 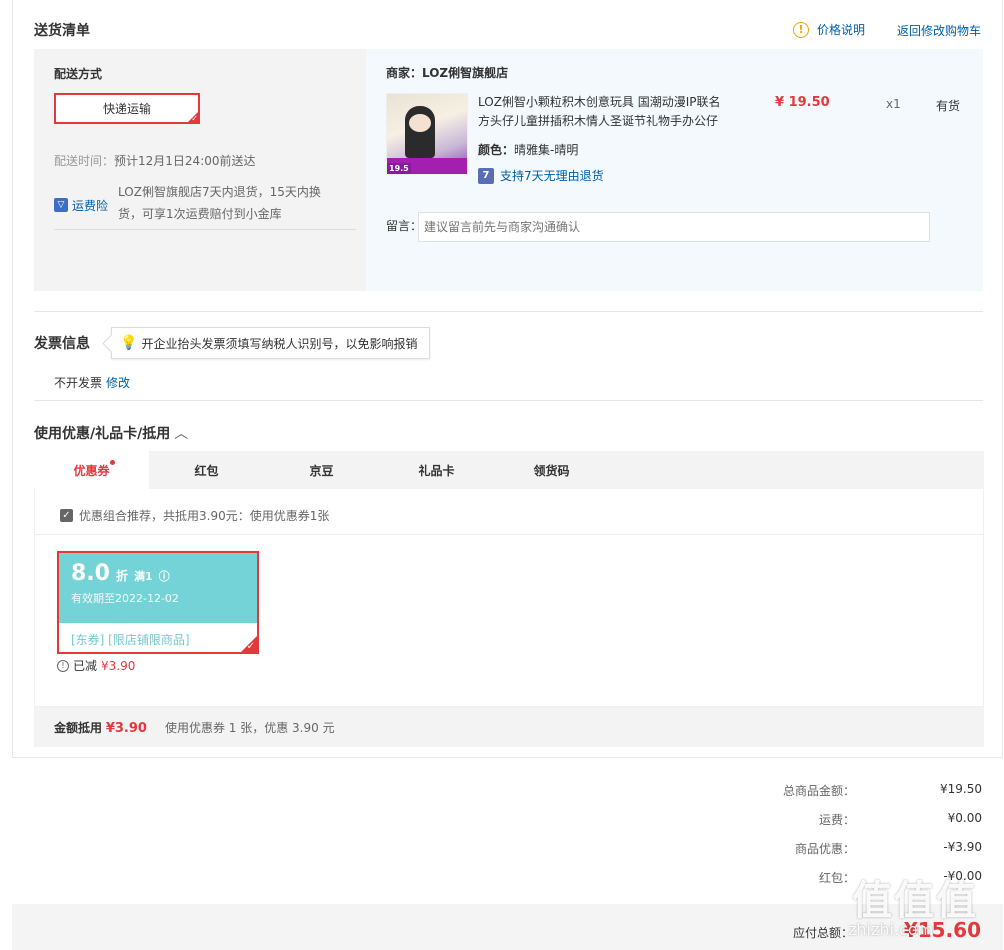 I want to click on product-color: 颜色：晴雅集-晴明, so click(x=528, y=149).